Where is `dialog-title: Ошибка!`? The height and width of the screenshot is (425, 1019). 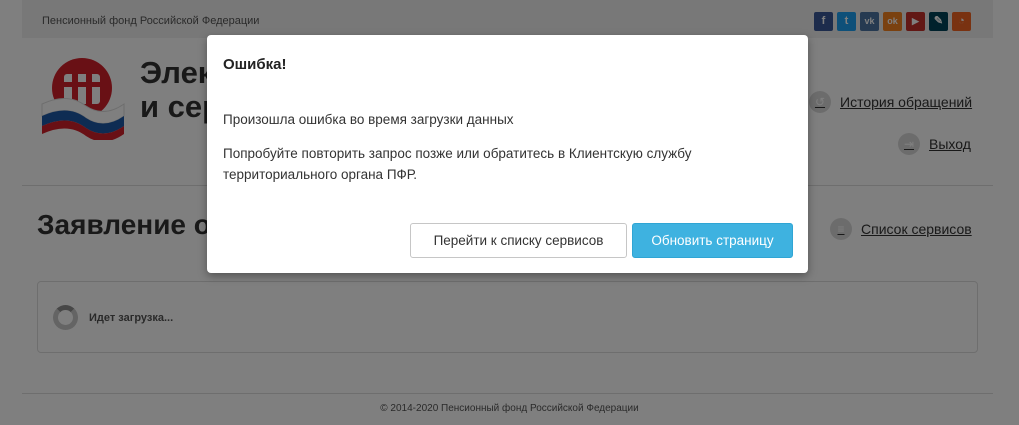 dialog-title: Ошибка! is located at coordinates (255, 64).